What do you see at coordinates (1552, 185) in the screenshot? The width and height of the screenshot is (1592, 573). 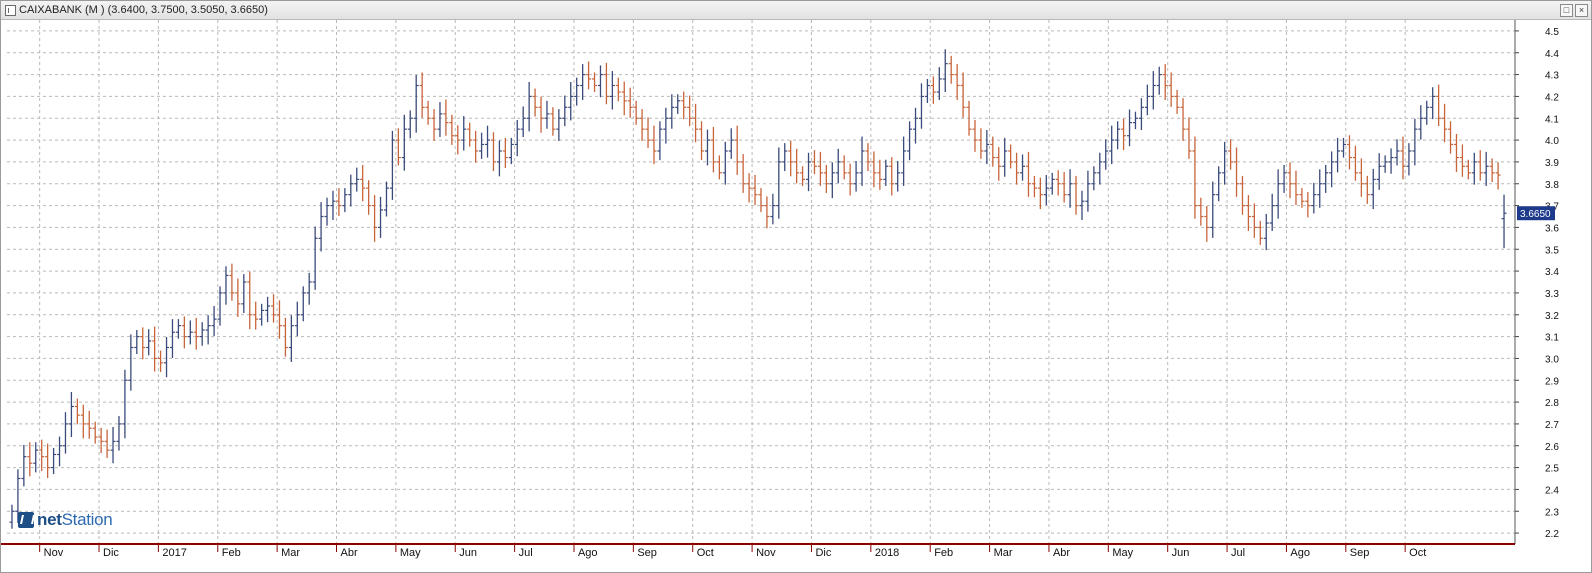 I see `y-tick-label: 3.8` at bounding box center [1552, 185].